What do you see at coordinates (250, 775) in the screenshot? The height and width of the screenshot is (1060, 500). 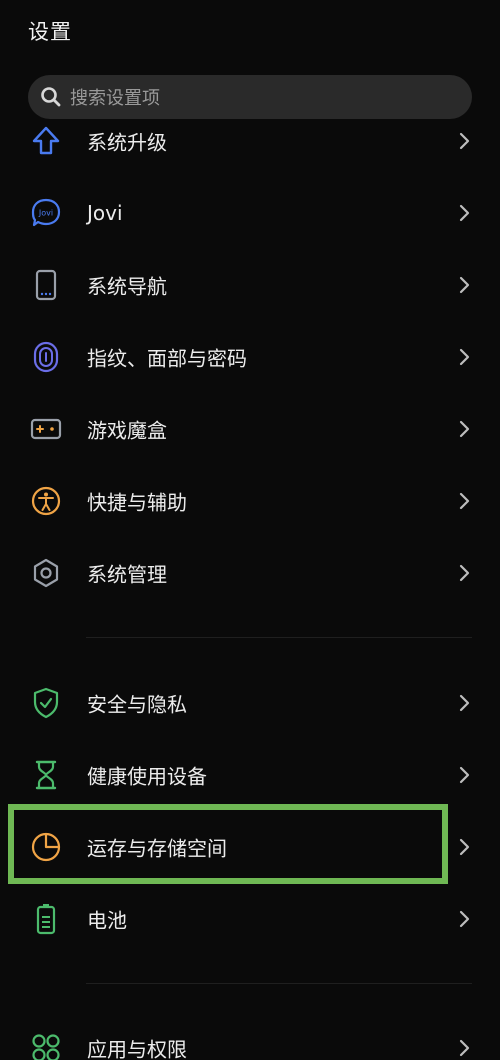 I see `settings-item-healthy-device-usage: 健康使用设备` at bounding box center [250, 775].